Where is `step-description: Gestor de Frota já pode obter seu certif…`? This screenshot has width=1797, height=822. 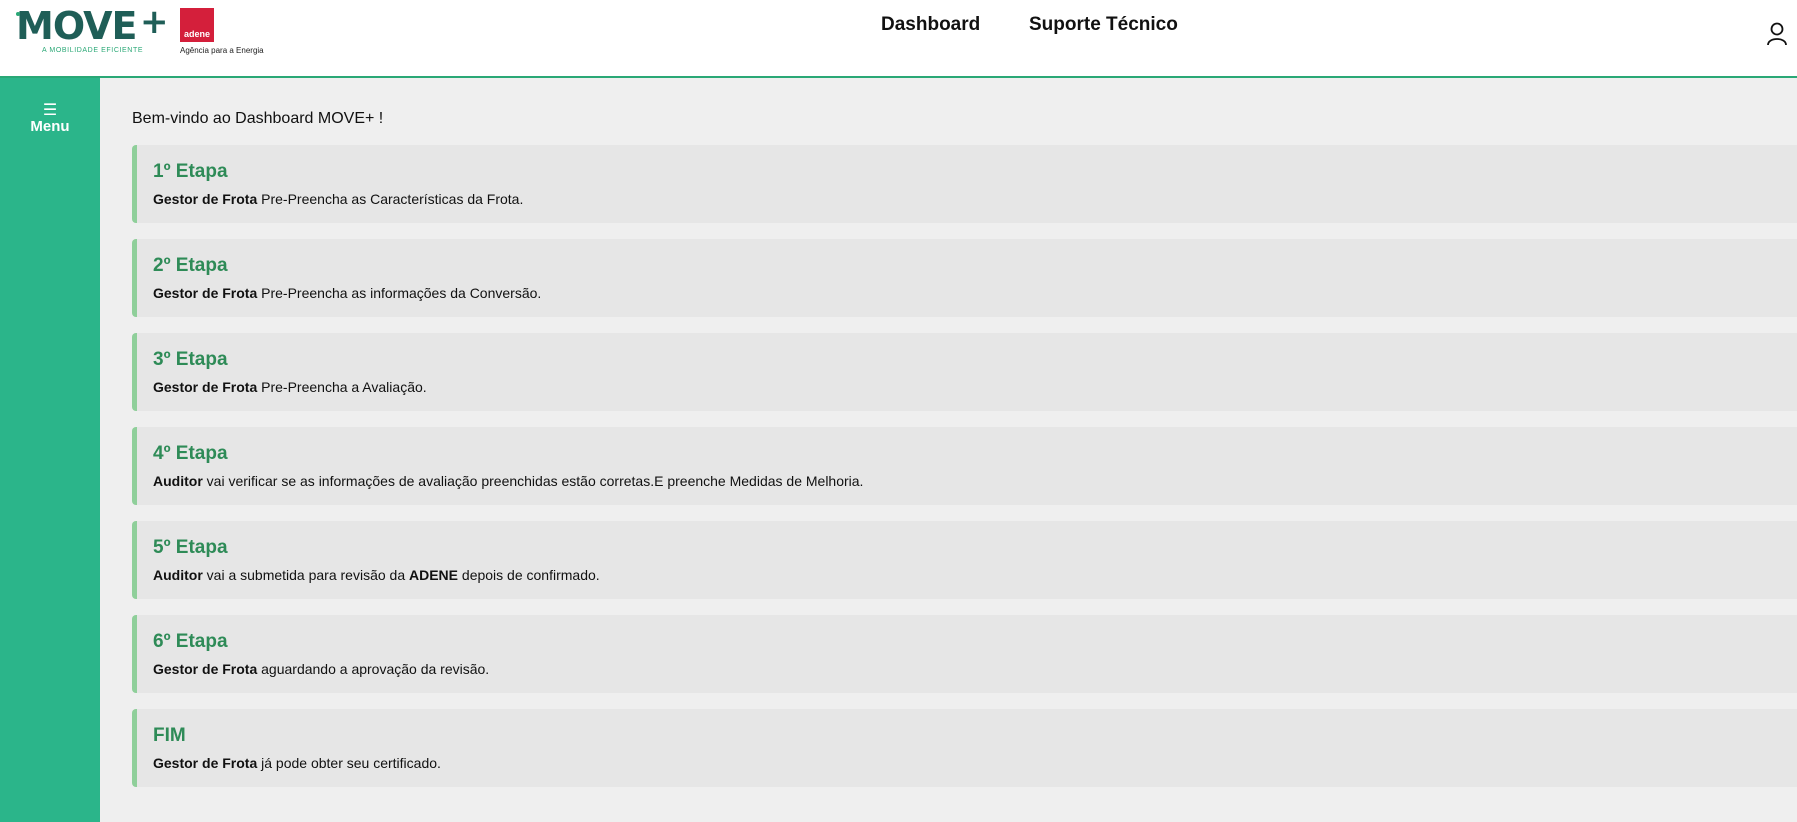 step-description: Gestor de Frota já pode obter seu certif… is located at coordinates (975, 763).